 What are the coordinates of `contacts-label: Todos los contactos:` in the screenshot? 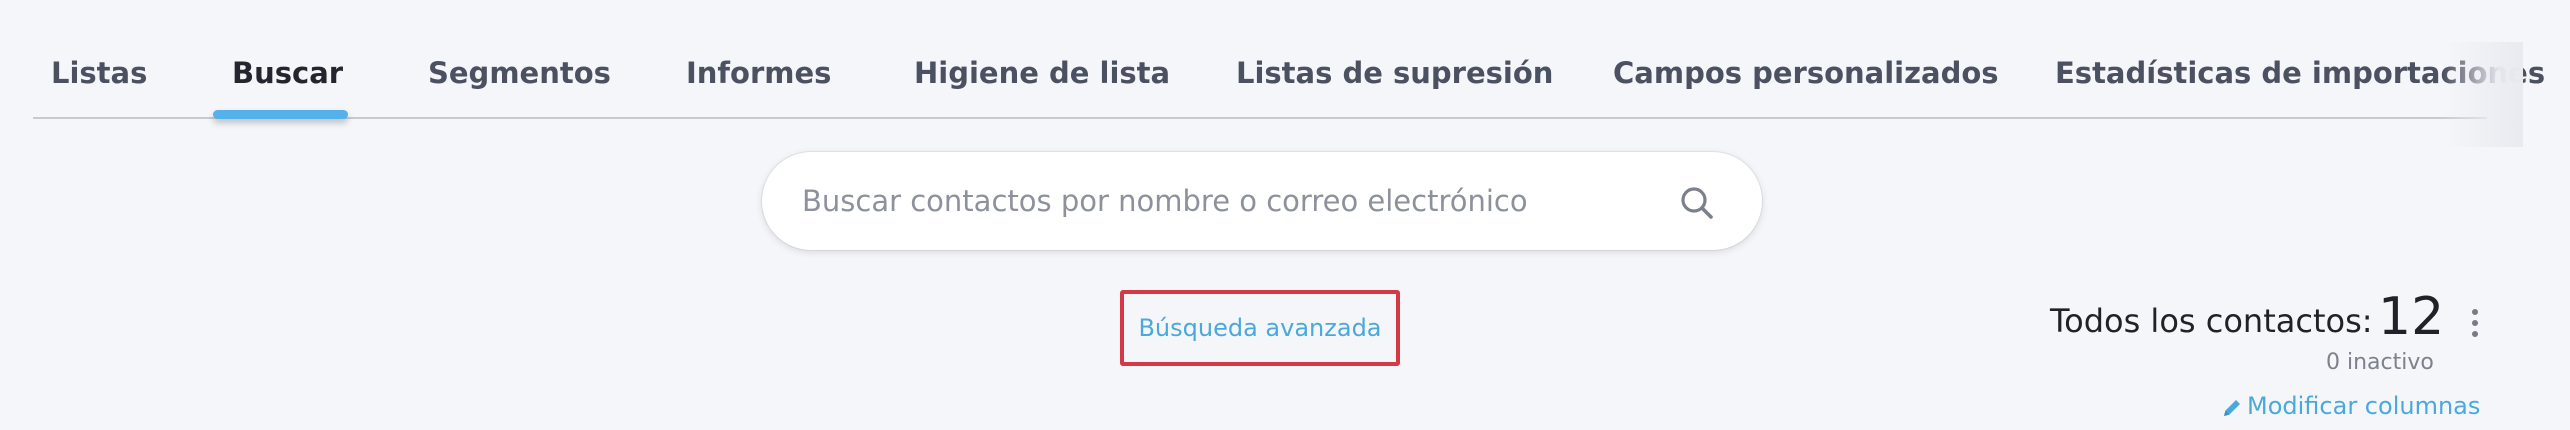 It's located at (2211, 321).